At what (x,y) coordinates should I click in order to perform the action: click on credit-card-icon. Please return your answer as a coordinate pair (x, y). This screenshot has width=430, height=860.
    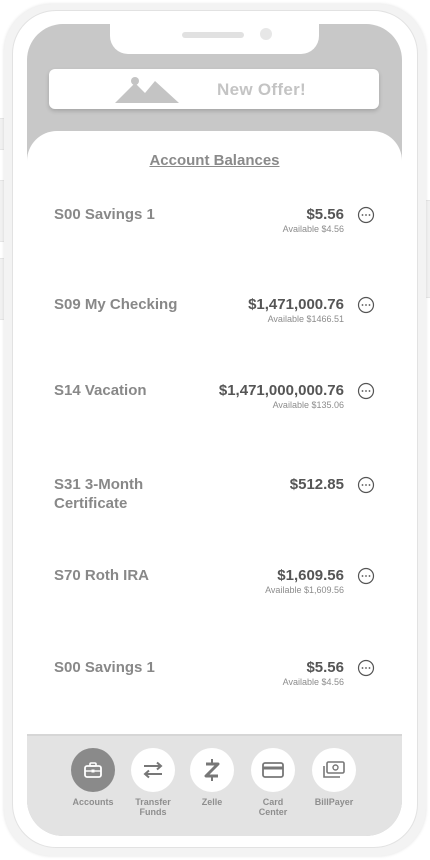
    Looking at the image, I should click on (273, 770).